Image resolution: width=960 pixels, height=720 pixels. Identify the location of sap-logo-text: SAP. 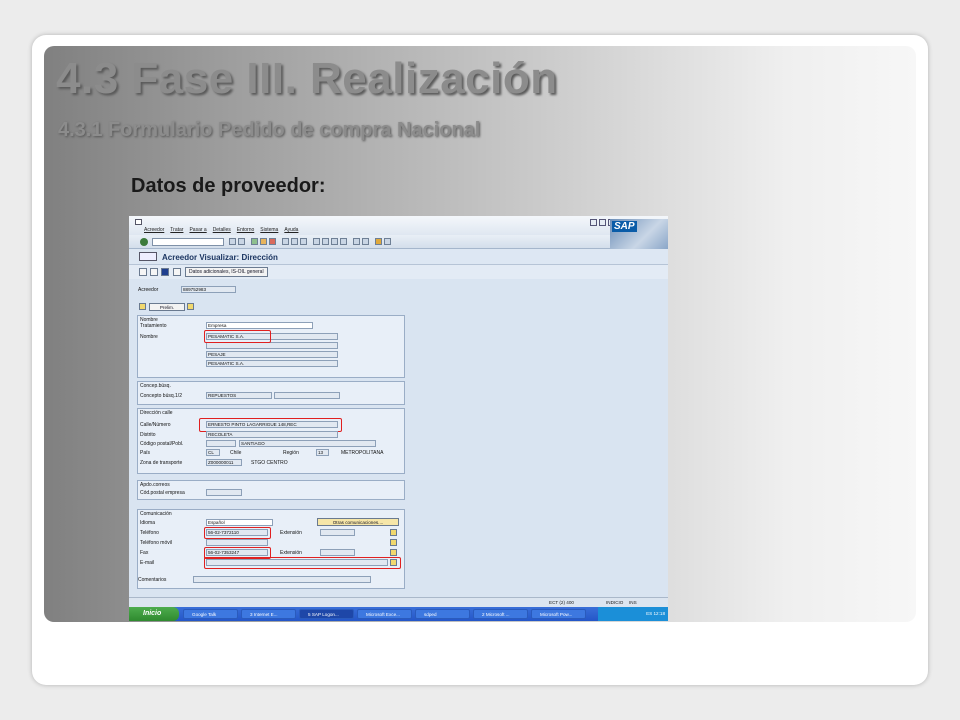
(624, 226).